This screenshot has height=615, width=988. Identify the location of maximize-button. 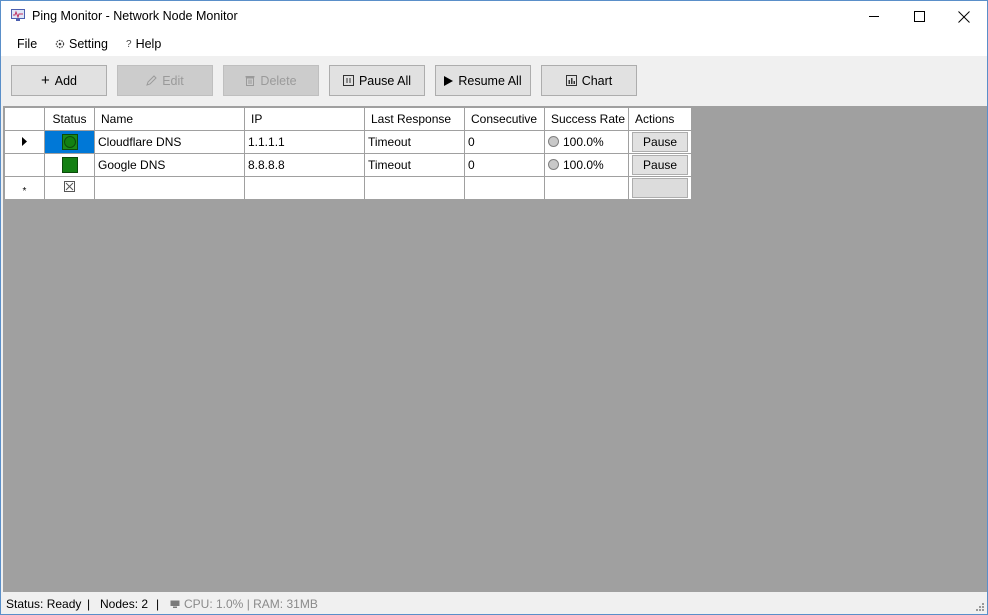
(919, 16).